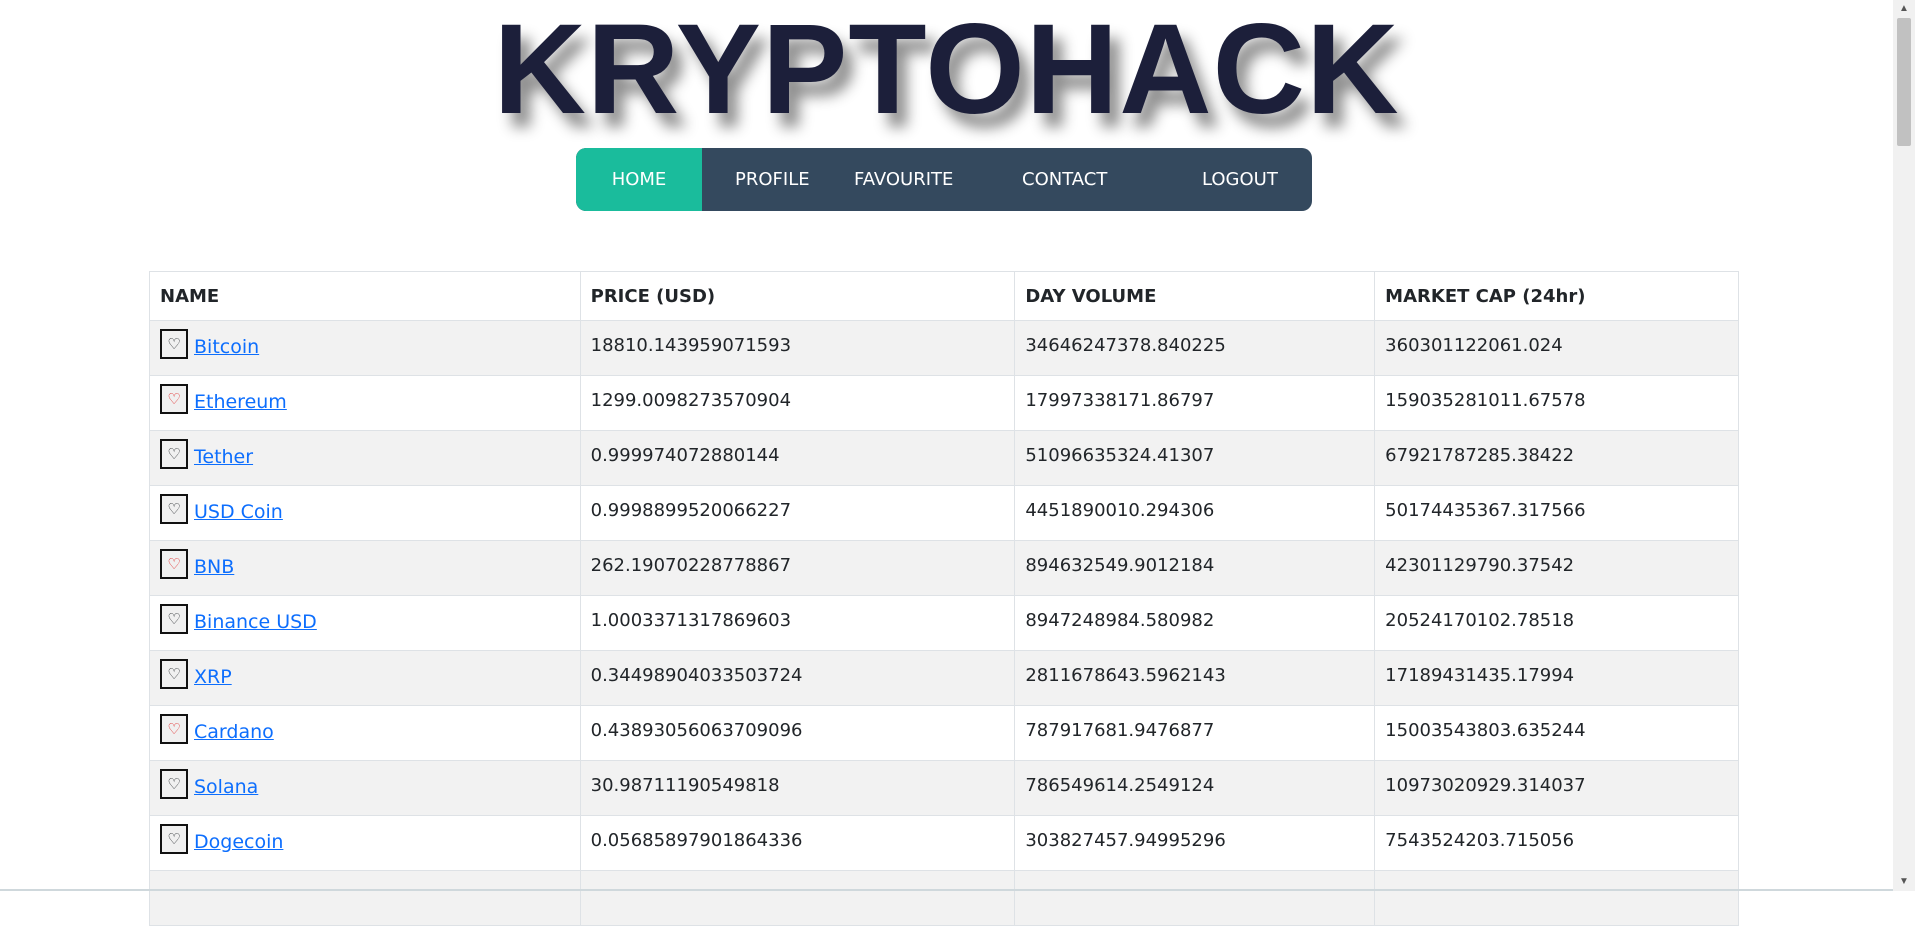  I want to click on name-cell: ♡ Binance USD, so click(365, 623).